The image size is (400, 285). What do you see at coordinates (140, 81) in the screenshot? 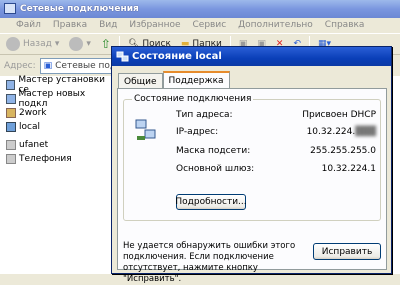
I see `tab-general: Общие` at bounding box center [140, 81].